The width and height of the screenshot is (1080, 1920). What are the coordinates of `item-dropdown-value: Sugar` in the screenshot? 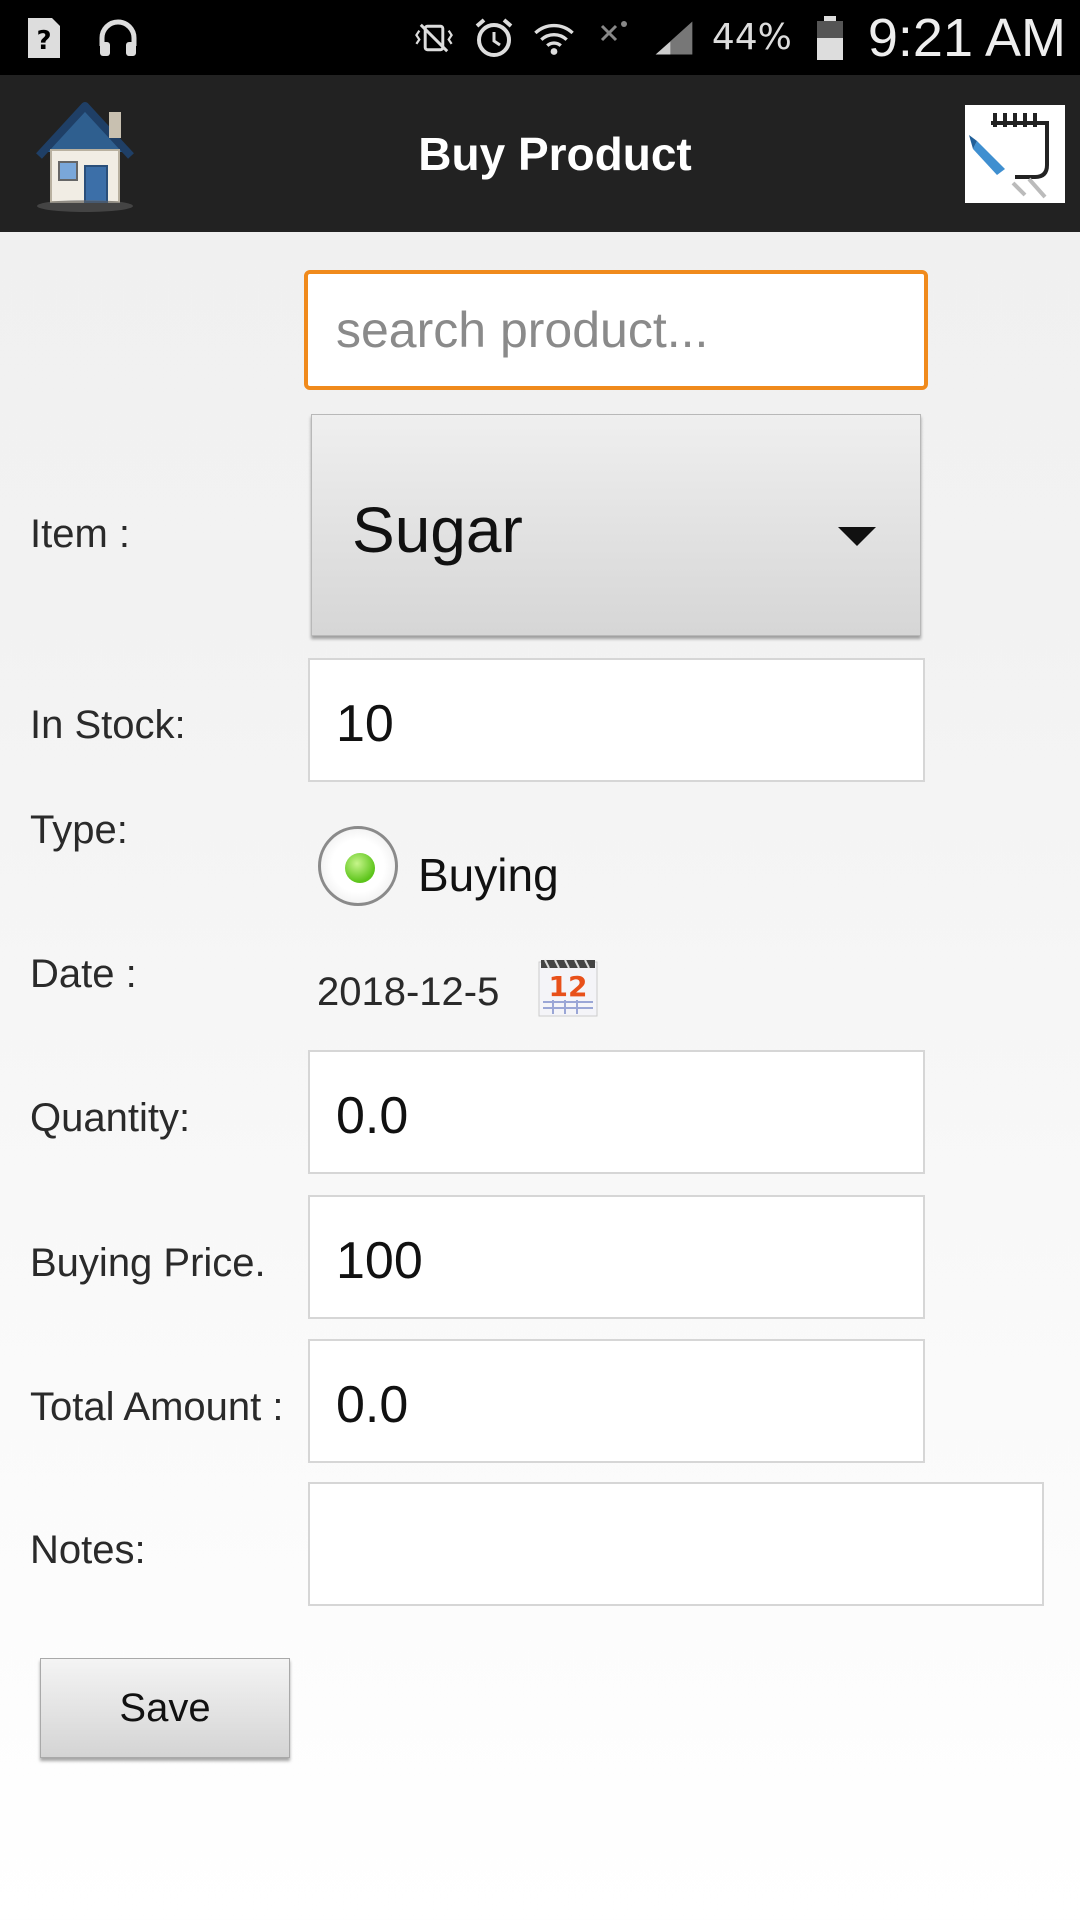 It's located at (437, 530).